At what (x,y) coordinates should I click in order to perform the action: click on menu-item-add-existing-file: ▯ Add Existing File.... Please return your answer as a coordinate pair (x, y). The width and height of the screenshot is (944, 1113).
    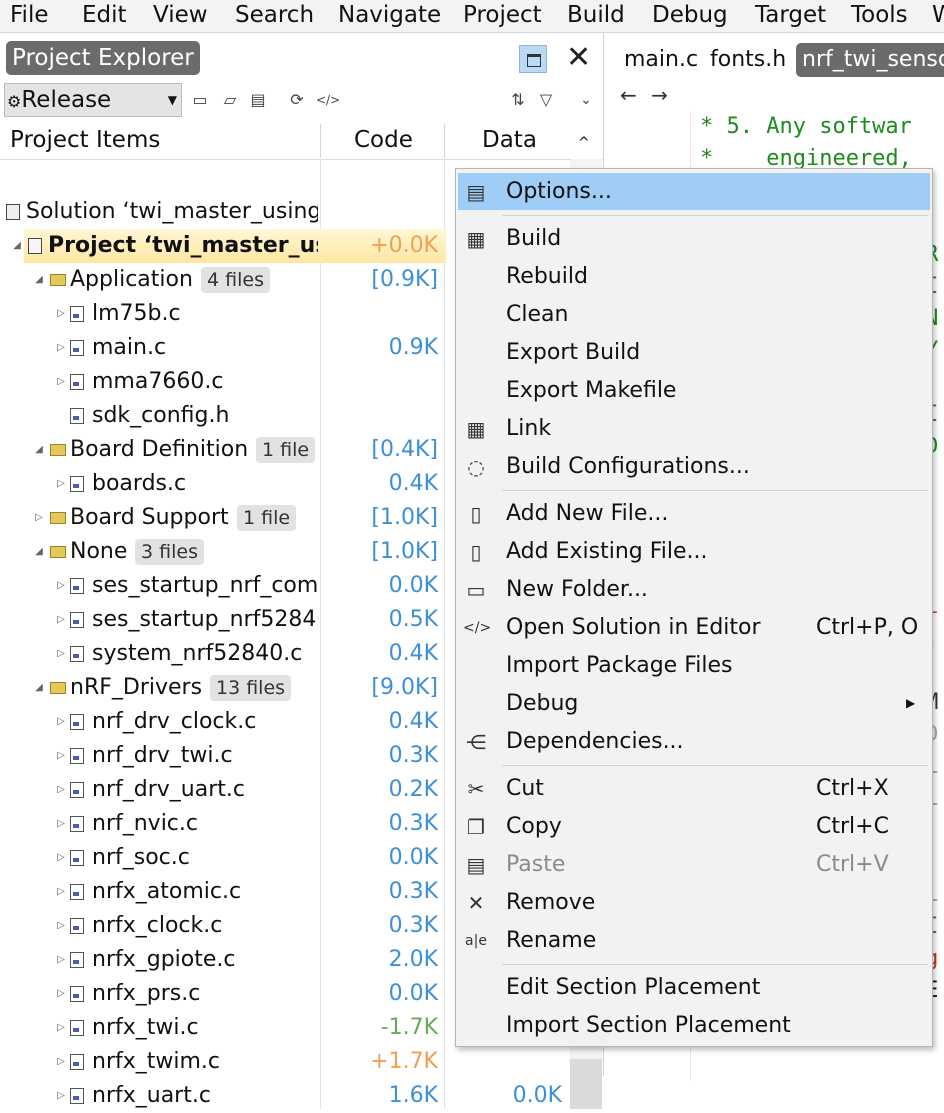
    Looking at the image, I should click on (694, 551).